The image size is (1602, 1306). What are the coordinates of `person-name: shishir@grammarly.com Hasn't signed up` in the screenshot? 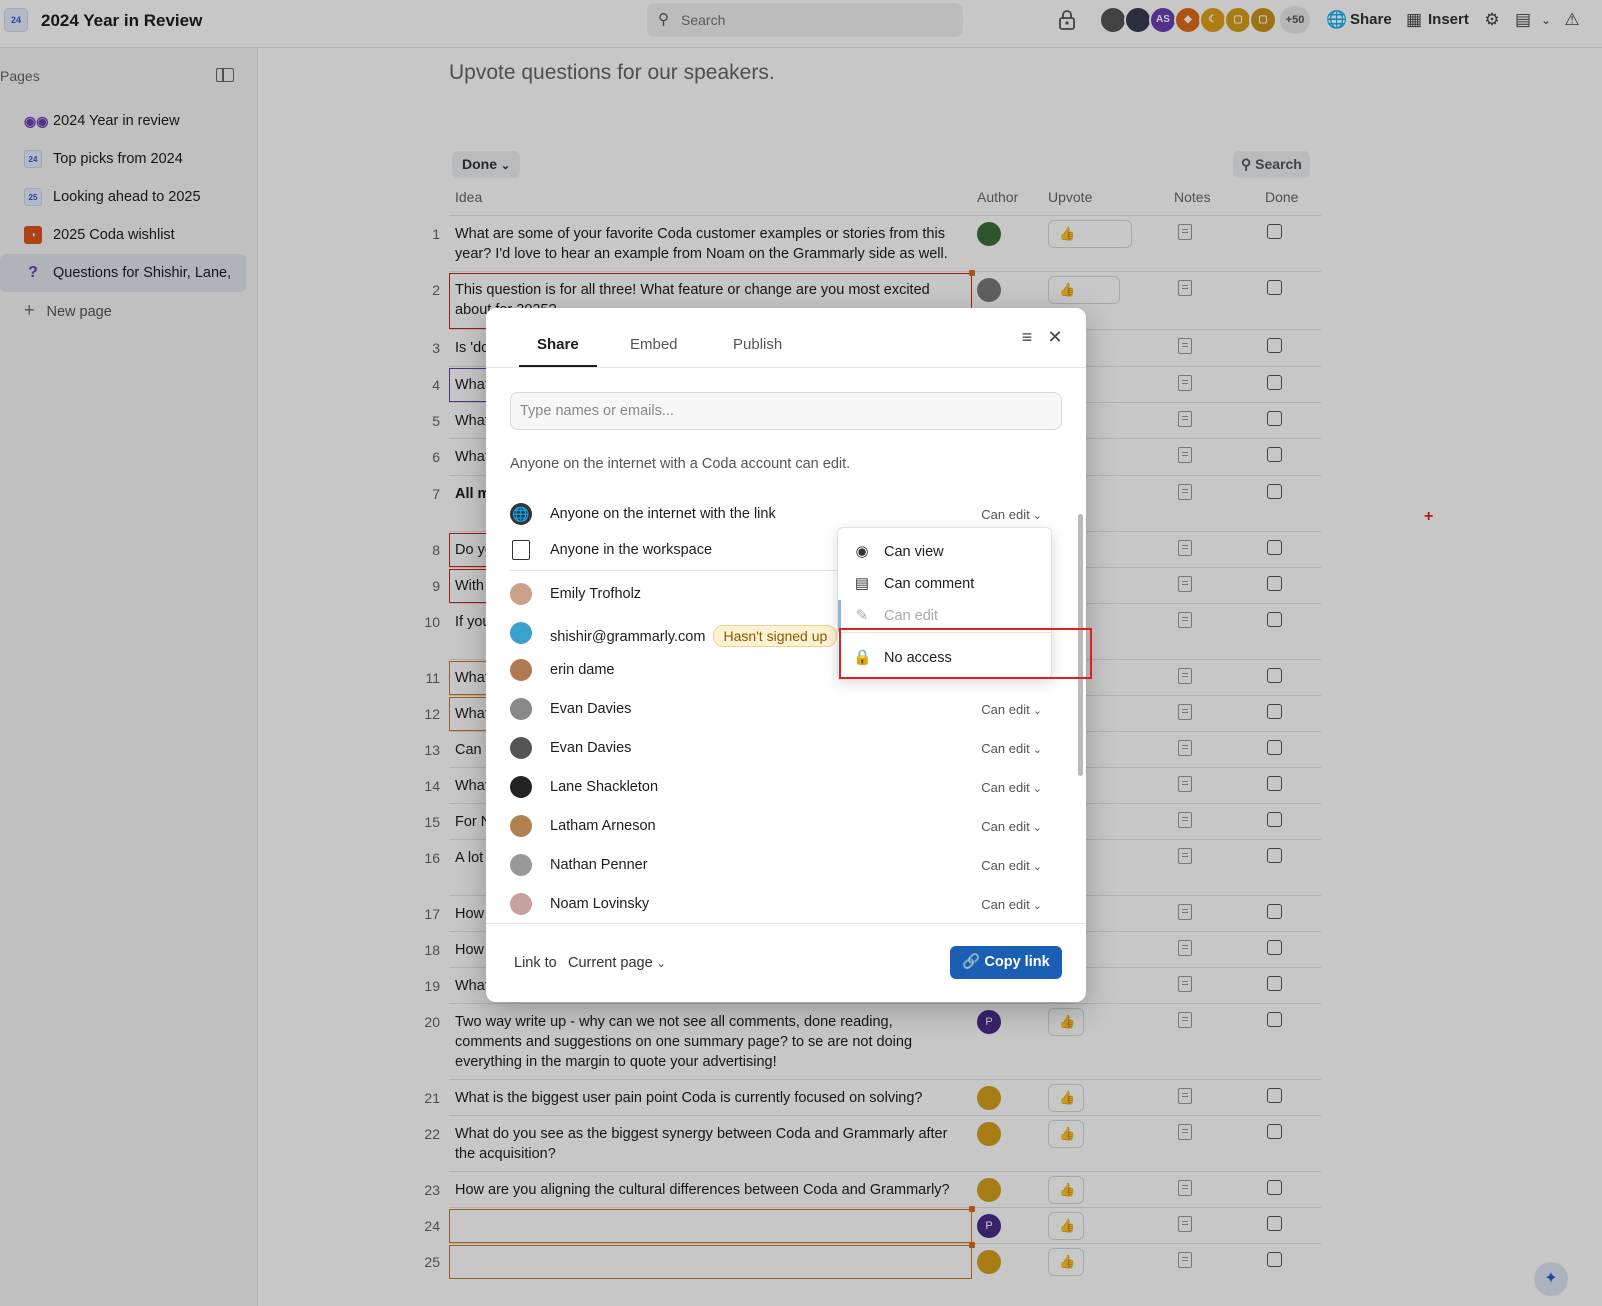 It's located at (694, 636).